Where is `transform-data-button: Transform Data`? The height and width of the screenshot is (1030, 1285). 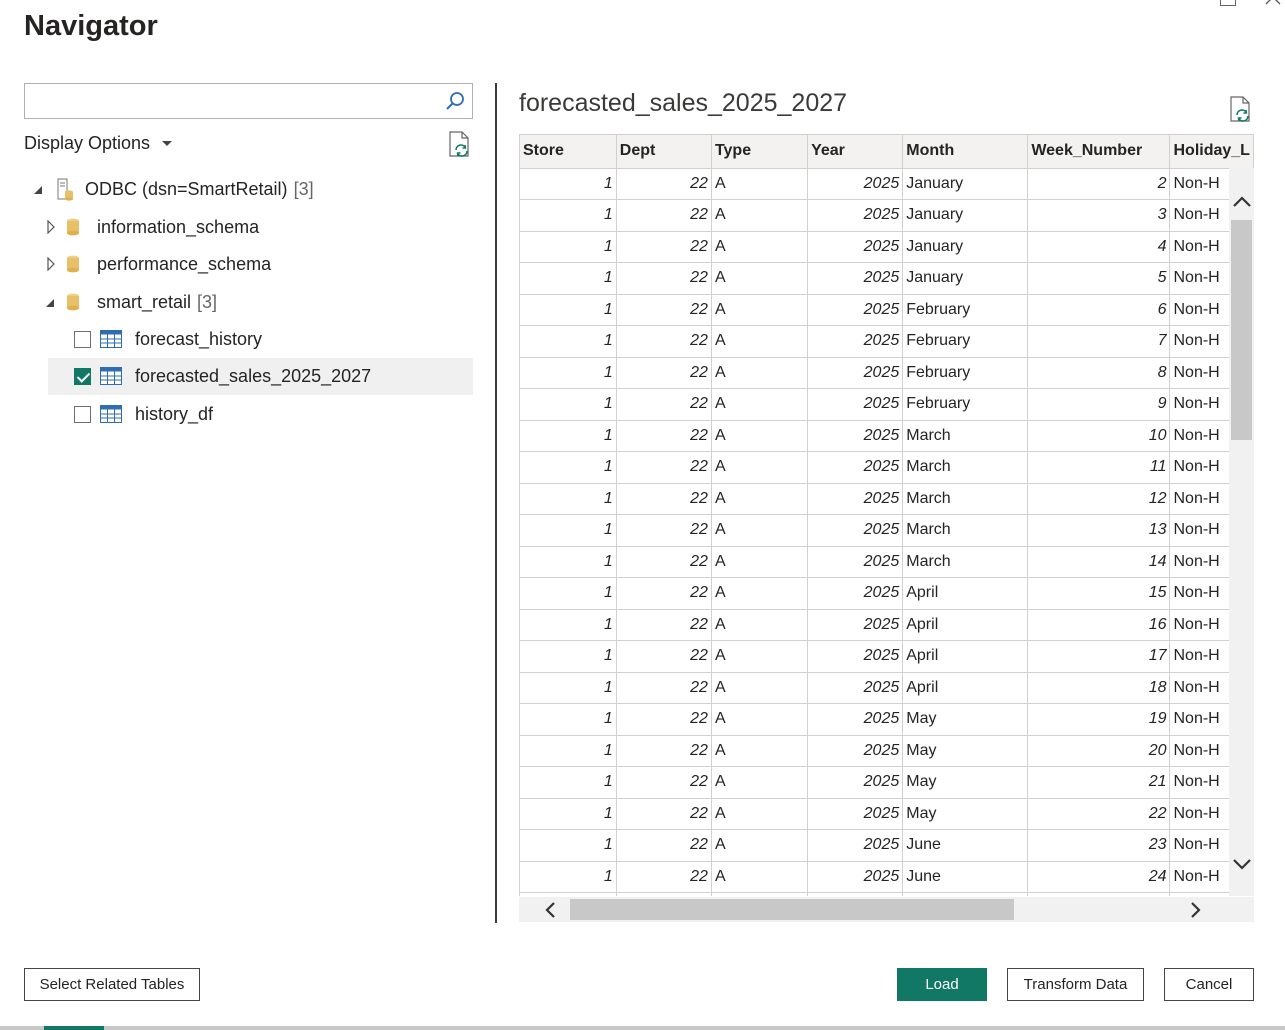 transform-data-button: Transform Data is located at coordinates (1075, 984).